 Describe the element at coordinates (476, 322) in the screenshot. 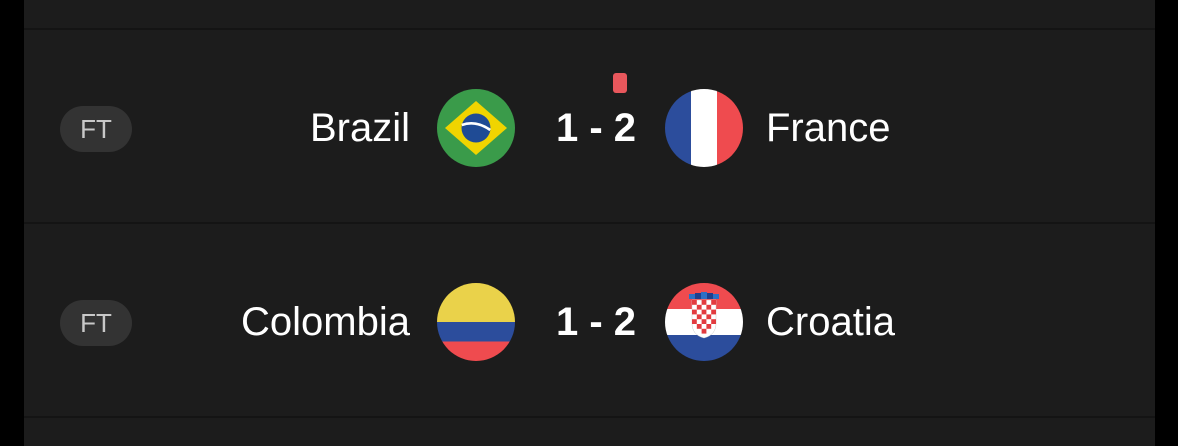

I see `colombia-flag-icon` at that location.